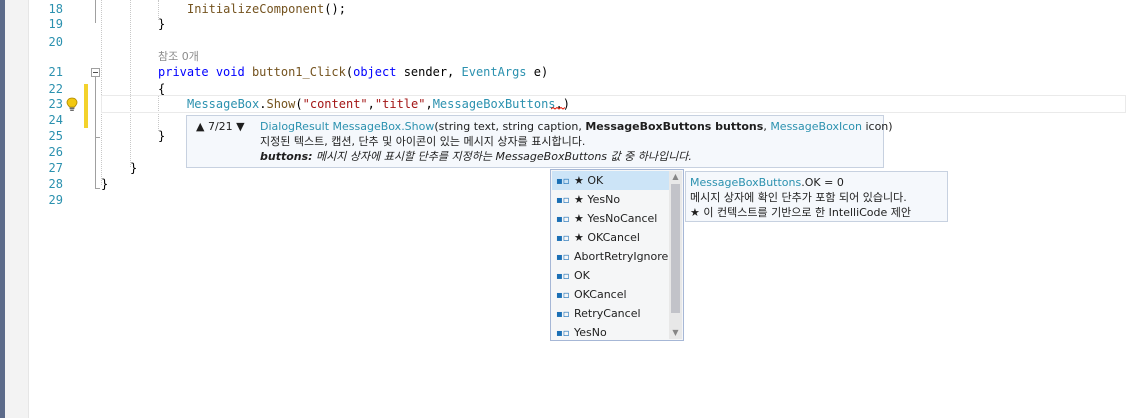  I want to click on keyword: private, so click(183, 72).